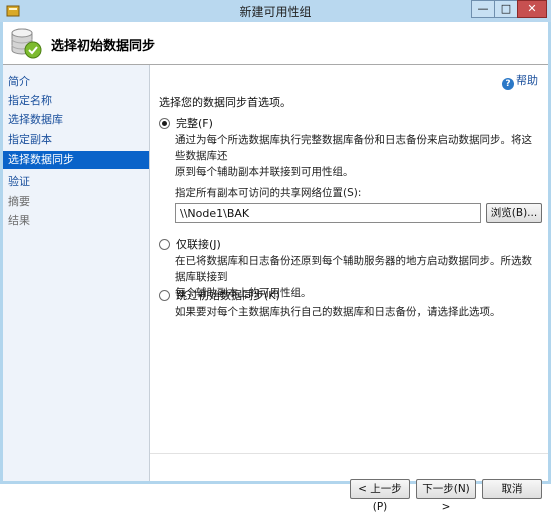 The height and width of the screenshot is (516, 551). I want to click on nav-item-results: 结果, so click(19, 220).